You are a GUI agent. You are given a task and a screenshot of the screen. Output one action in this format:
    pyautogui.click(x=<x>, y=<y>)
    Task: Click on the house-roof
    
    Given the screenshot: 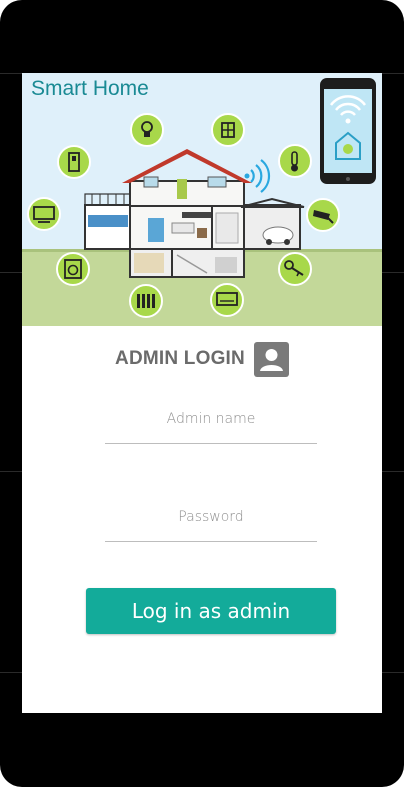 What is the action you would take?
    pyautogui.click(x=187, y=166)
    